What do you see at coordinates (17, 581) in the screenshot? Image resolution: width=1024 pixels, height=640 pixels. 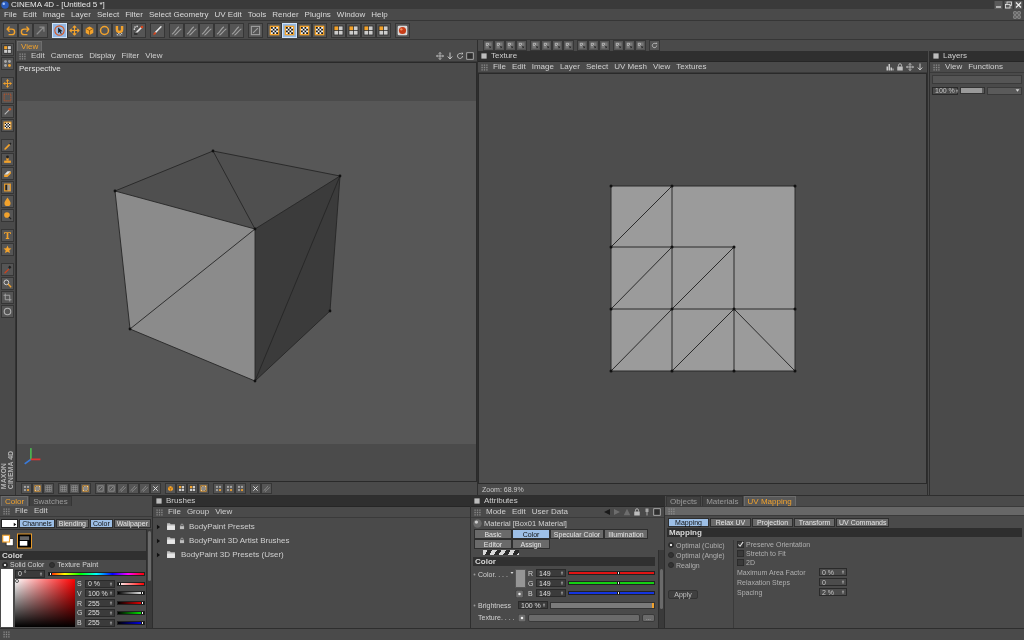 I see `picker-marker-icon` at bounding box center [17, 581].